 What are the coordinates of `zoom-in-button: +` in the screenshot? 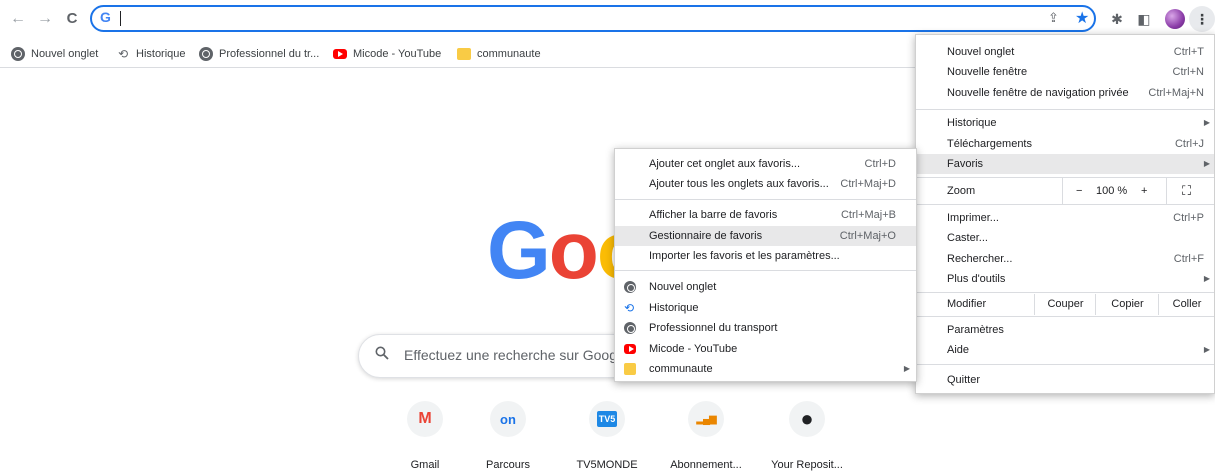 It's located at (1144, 191).